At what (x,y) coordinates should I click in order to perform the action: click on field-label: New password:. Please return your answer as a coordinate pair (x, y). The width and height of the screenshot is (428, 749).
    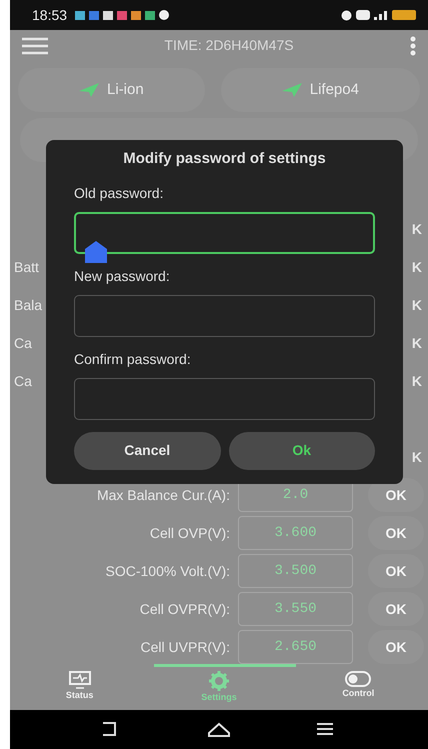
    Looking at the image, I should click on (122, 276).